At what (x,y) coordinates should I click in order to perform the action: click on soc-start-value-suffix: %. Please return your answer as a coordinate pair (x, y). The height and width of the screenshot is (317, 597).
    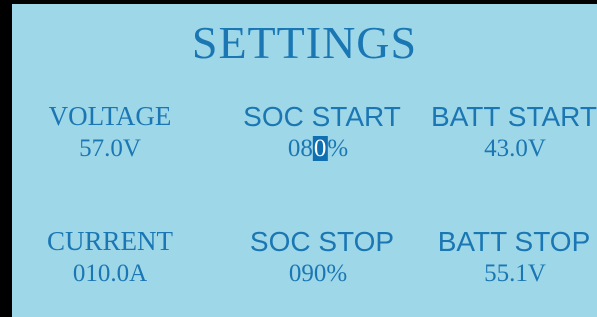
    Looking at the image, I should click on (338, 148).